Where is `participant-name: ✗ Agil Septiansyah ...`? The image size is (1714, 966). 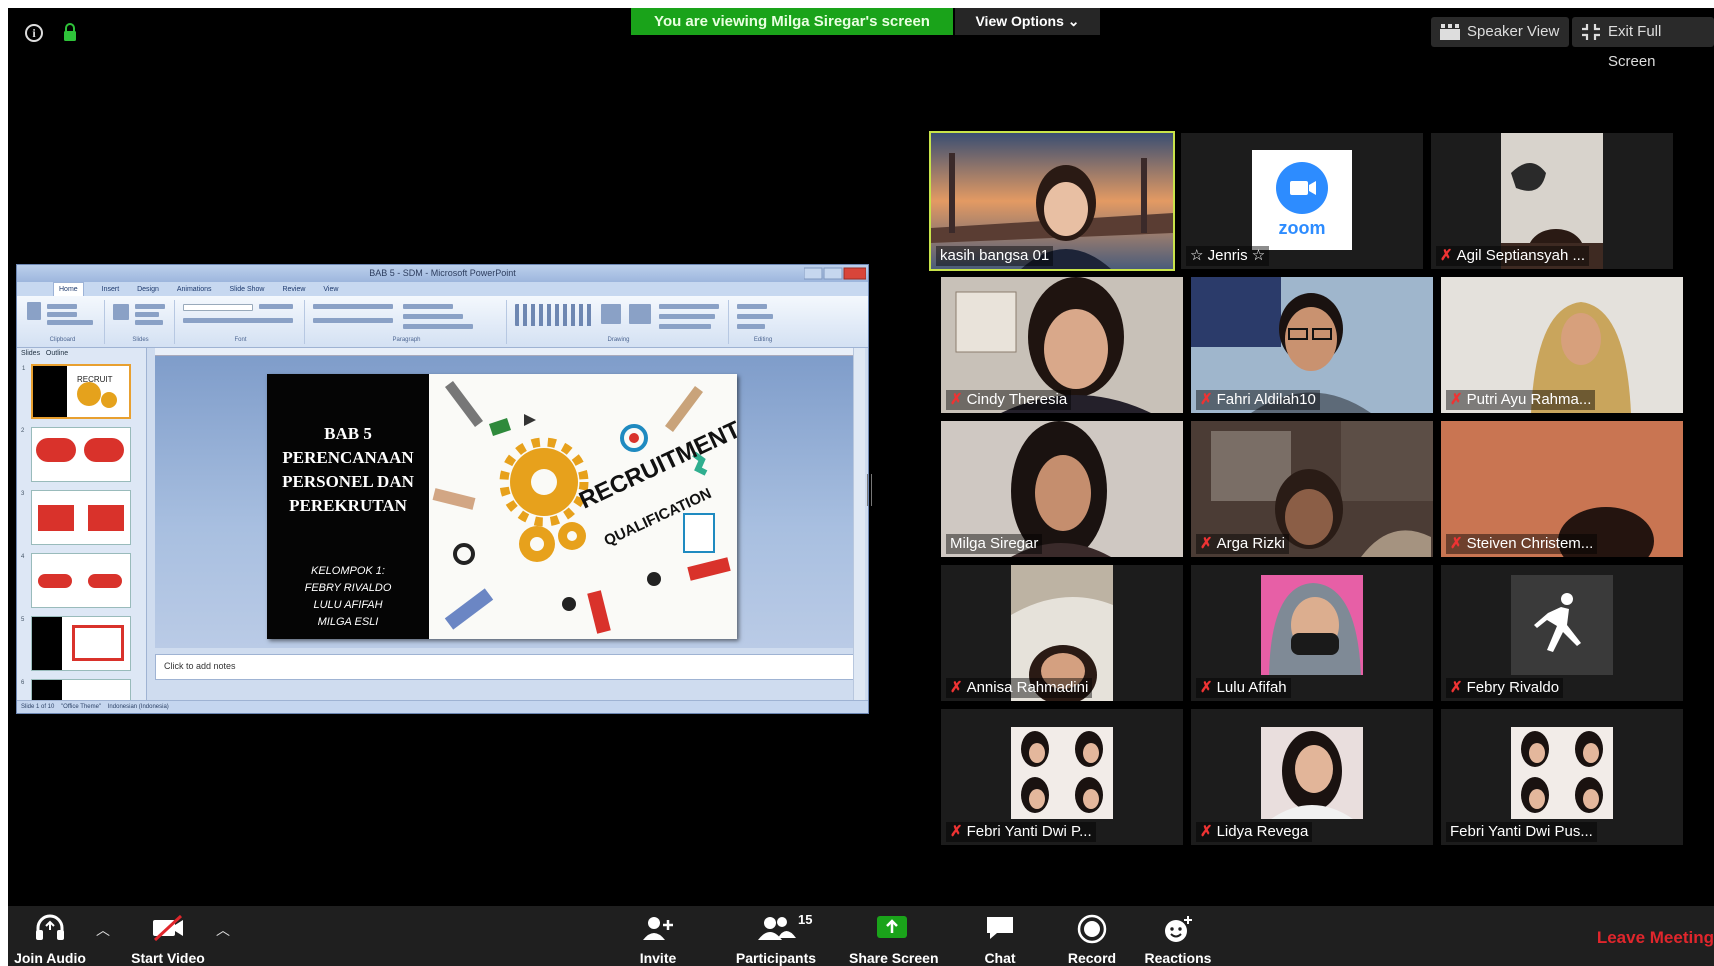 participant-name: ✗ Agil Septiansyah ... is located at coordinates (1512, 256).